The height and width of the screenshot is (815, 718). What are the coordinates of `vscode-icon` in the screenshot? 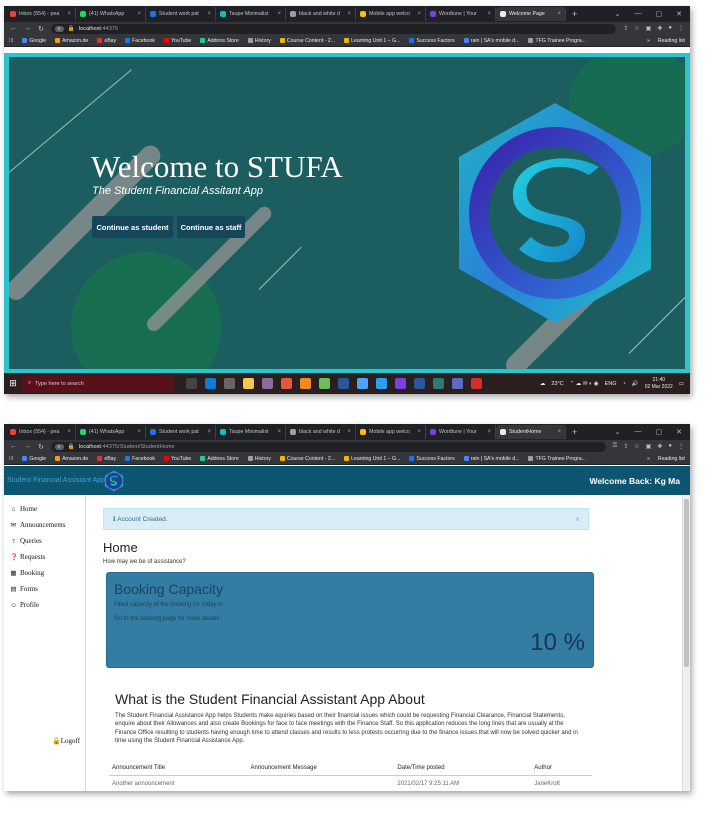 It's located at (381, 383).